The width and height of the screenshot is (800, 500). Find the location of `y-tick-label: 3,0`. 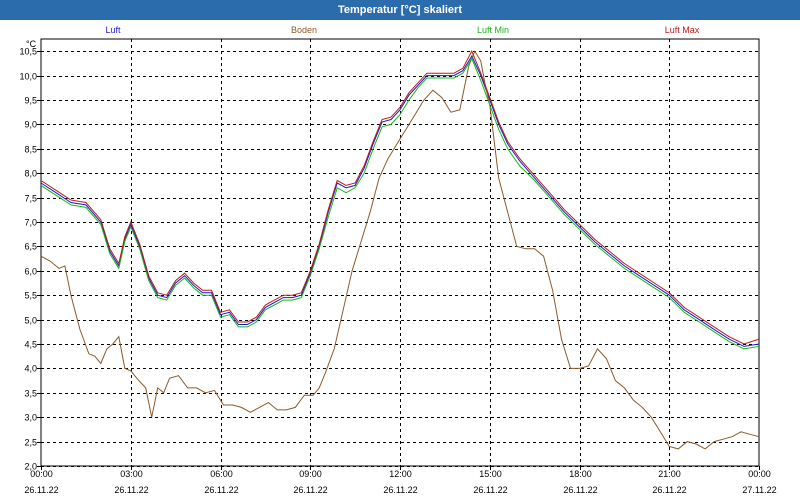

y-tick-label: 3,0 is located at coordinates (30, 418).